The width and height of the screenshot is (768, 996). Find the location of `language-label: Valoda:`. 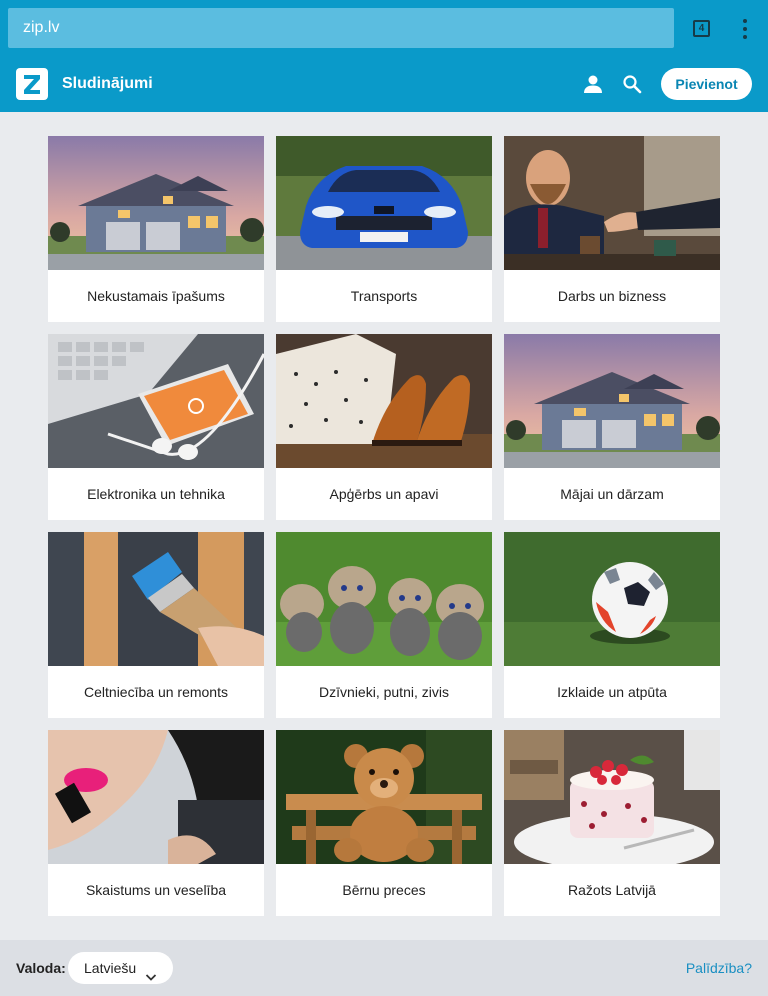

language-label: Valoda: is located at coordinates (41, 968).